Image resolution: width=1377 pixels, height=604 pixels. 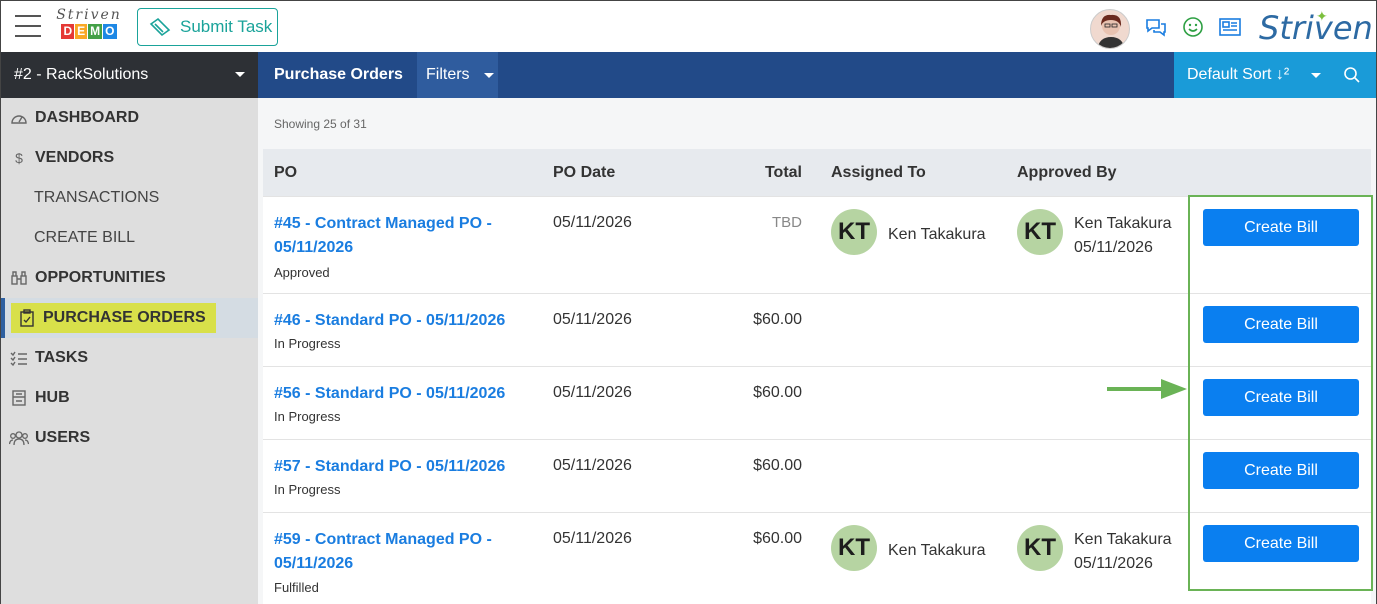 I want to click on sidebar-item-vendors: $ VENDORS, so click(x=129, y=158).